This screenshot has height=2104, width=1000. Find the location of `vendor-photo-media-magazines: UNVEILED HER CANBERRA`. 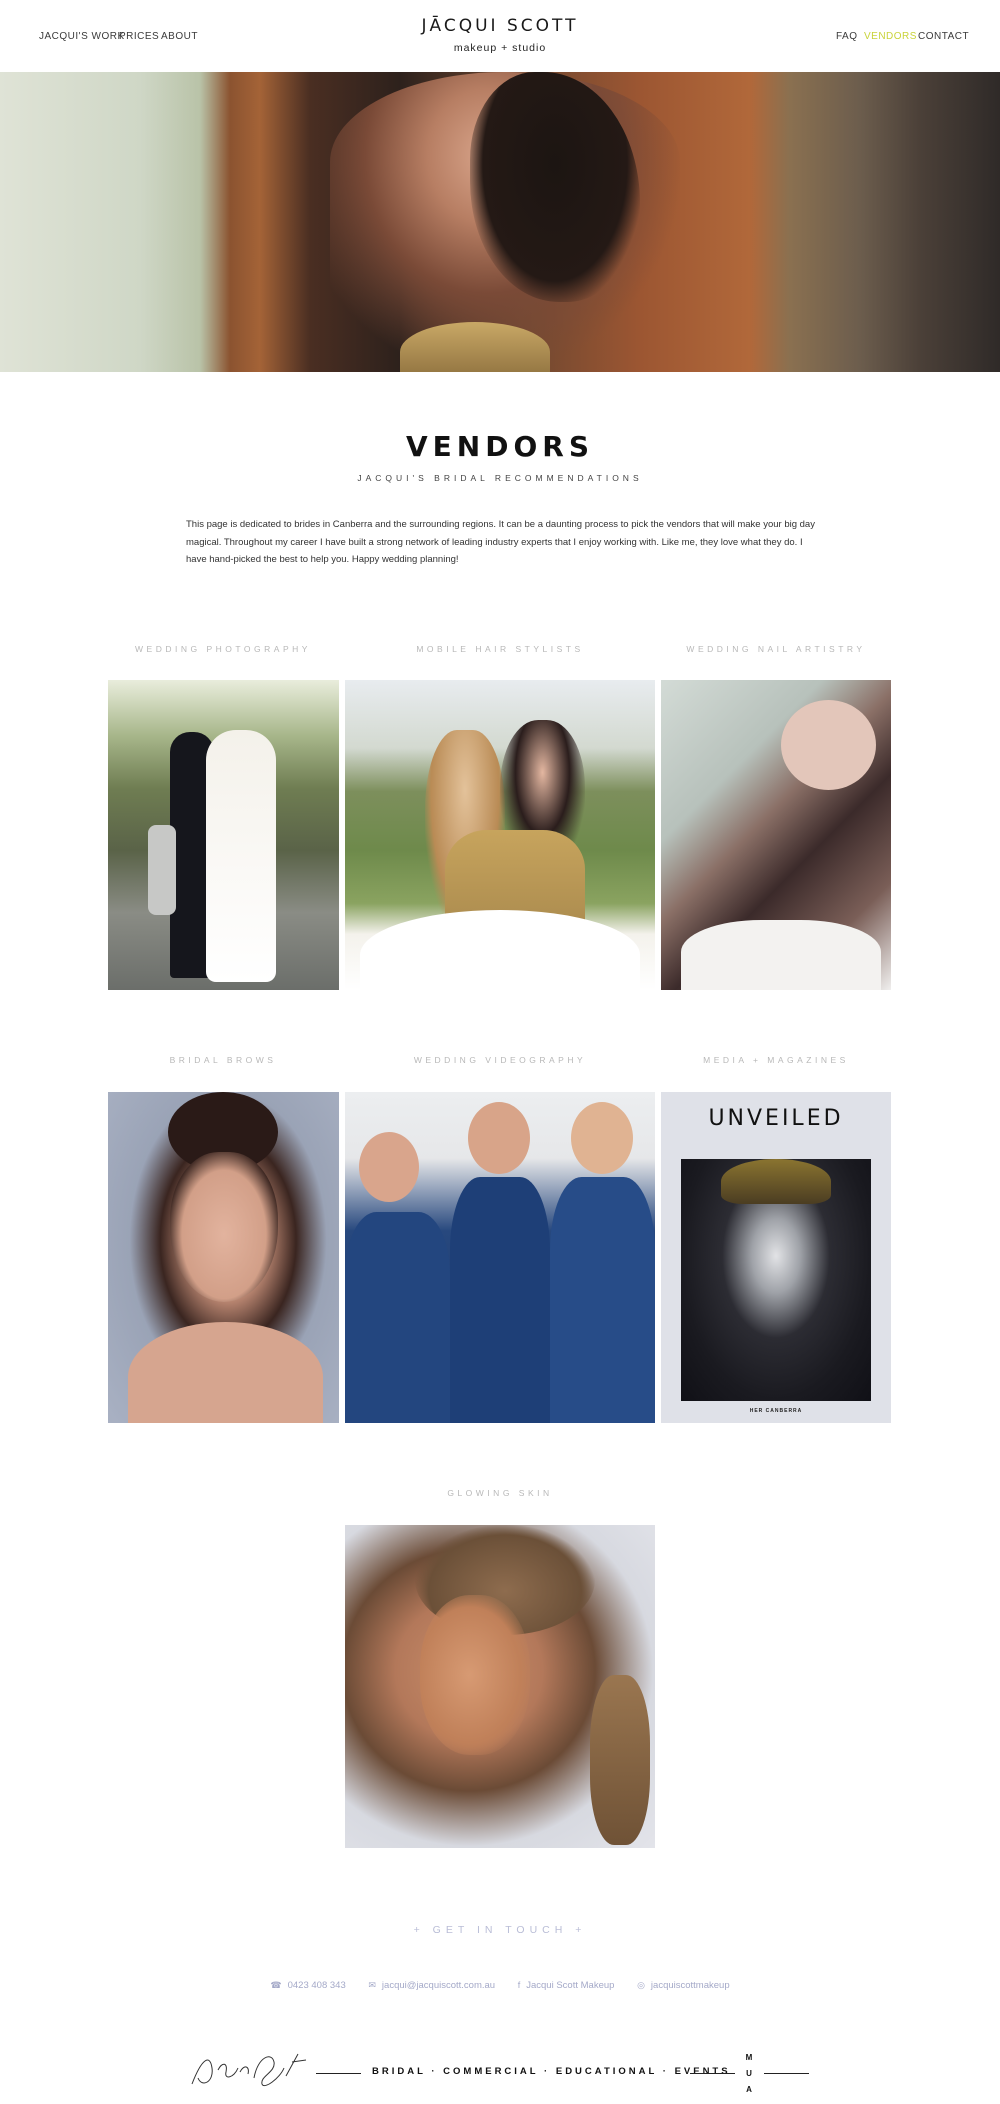

vendor-photo-media-magazines: UNVEILED HER CANBERRA is located at coordinates (776, 1257).